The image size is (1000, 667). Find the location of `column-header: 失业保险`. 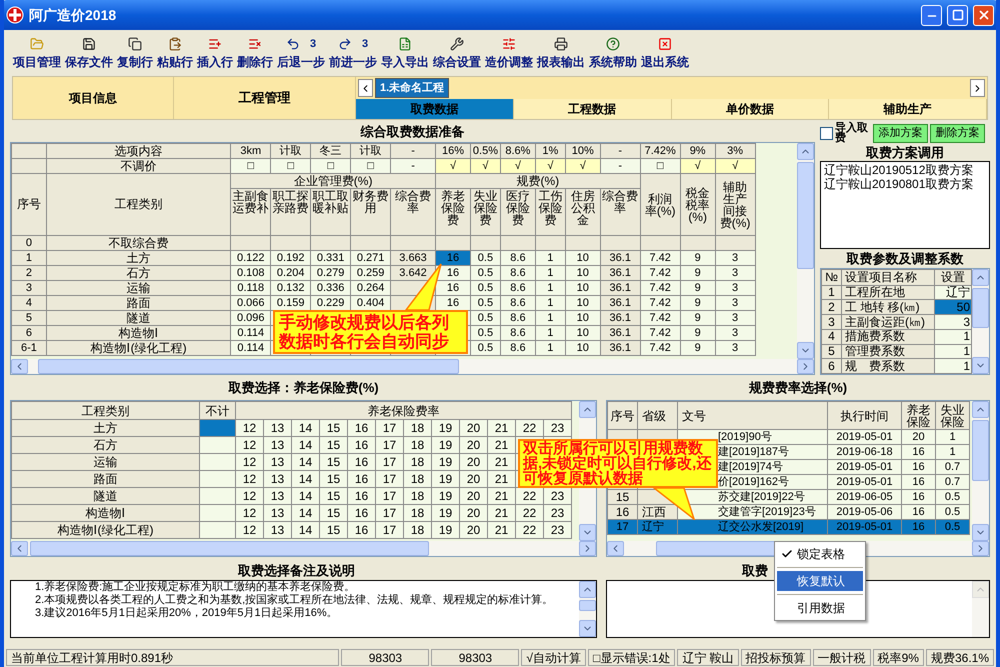

column-header: 失业保险 is located at coordinates (953, 416).